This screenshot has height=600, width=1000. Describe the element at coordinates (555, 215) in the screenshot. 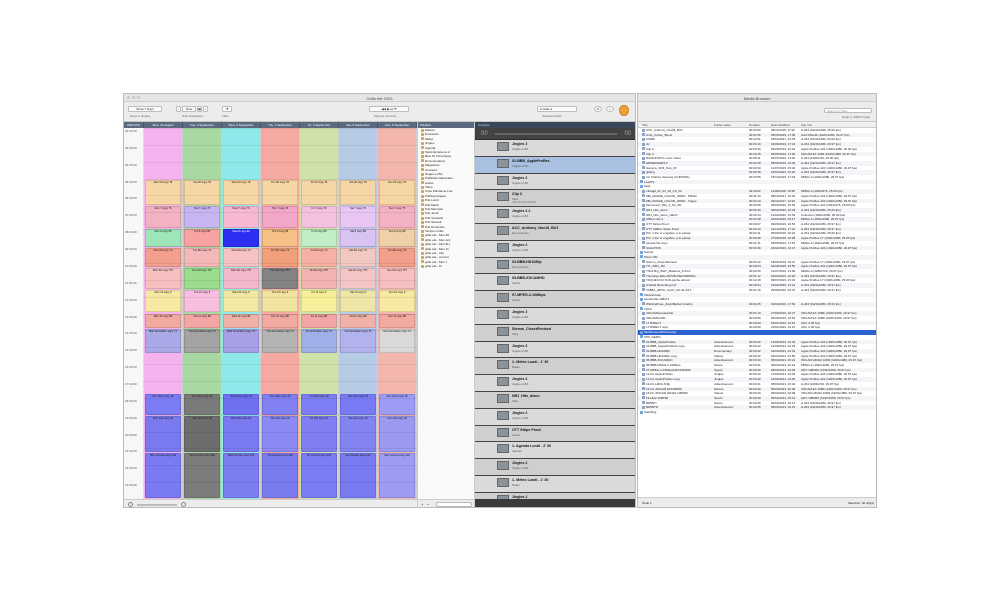

I see `playout-row: Jingles 2 2 Jingles et BA` at that location.